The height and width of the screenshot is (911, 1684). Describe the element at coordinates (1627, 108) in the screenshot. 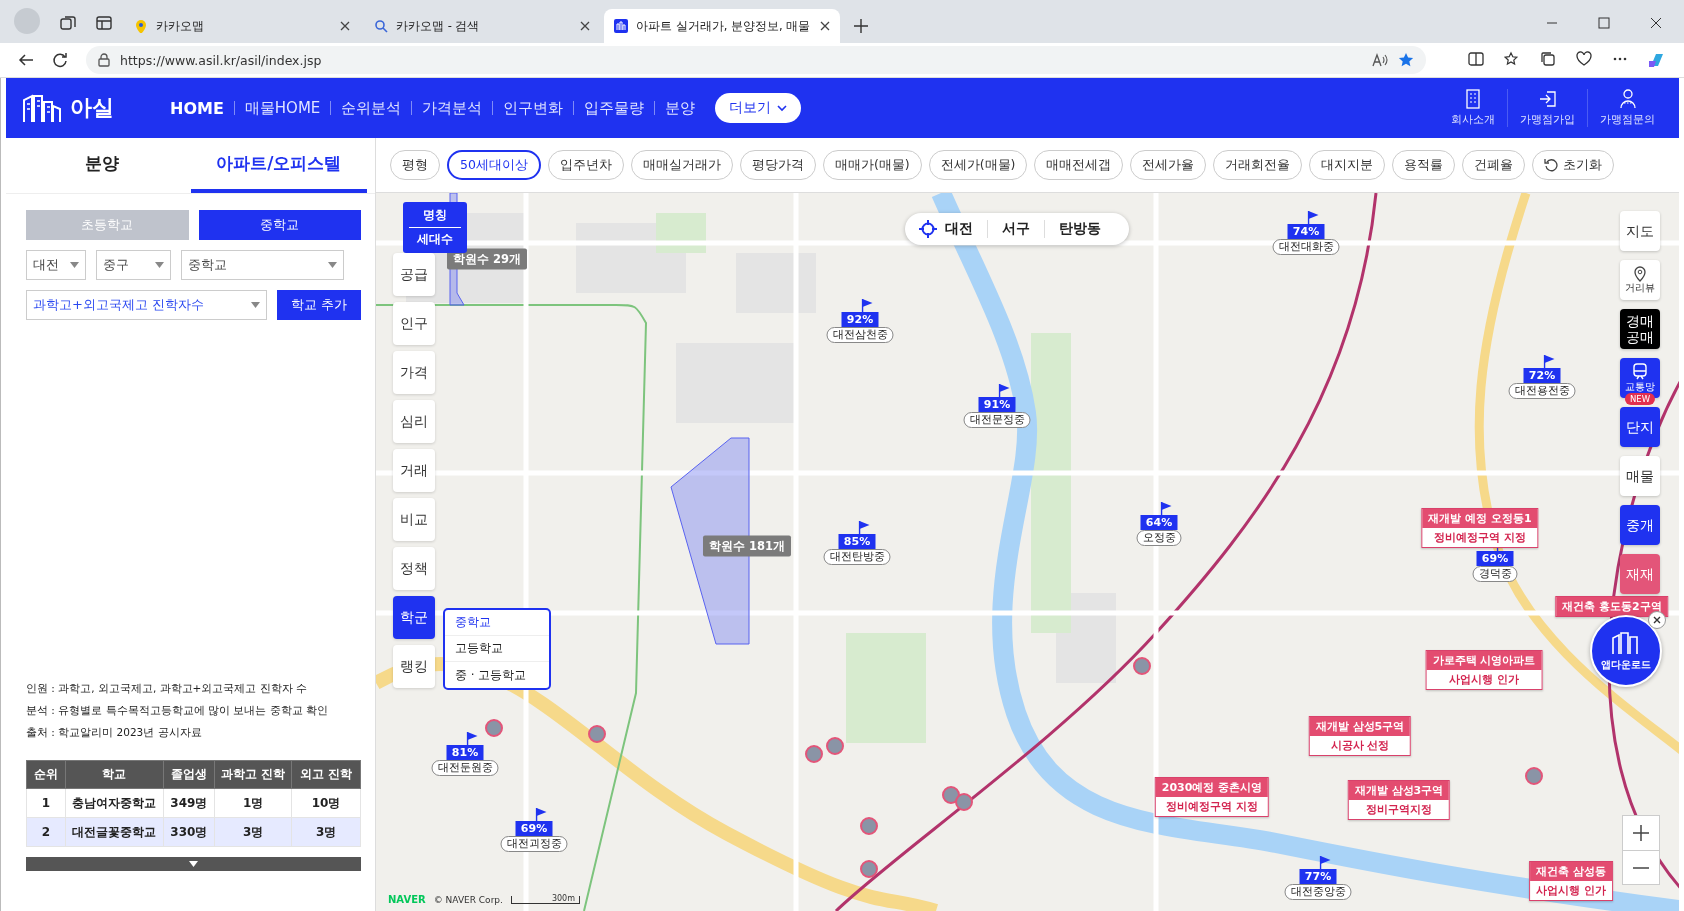

I see `header-link: 가맹점문의` at that location.